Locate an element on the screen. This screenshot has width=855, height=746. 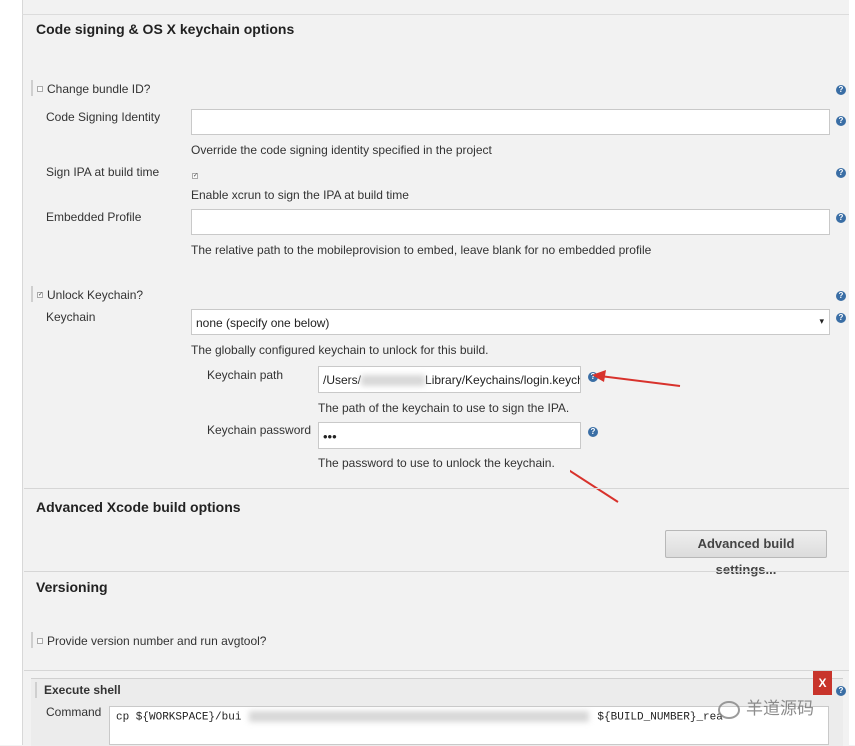
section-title-versioning: Versioning is located at coordinates (72, 587).